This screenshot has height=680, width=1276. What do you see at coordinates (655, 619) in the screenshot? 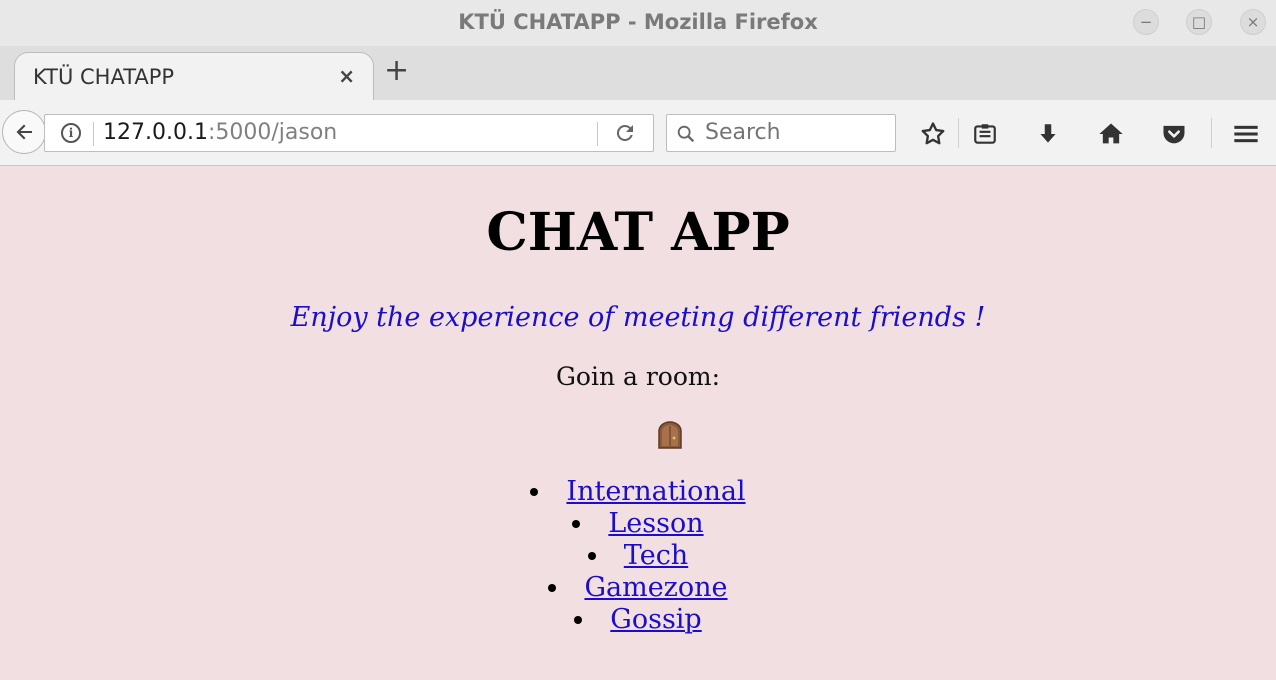
I see `room-link-gossip: Gossip` at bounding box center [655, 619].